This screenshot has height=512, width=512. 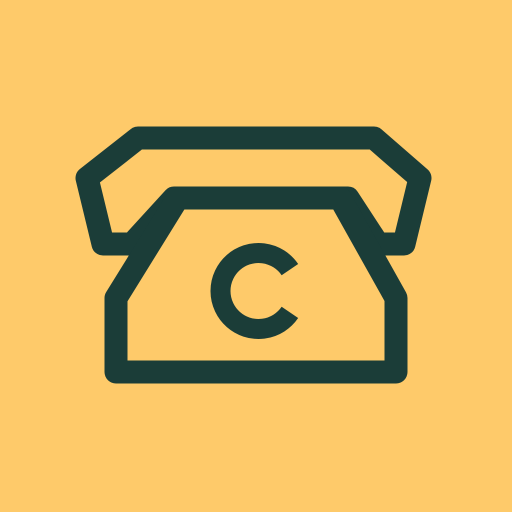 I want to click on letter-c-mark, so click(x=254, y=291).